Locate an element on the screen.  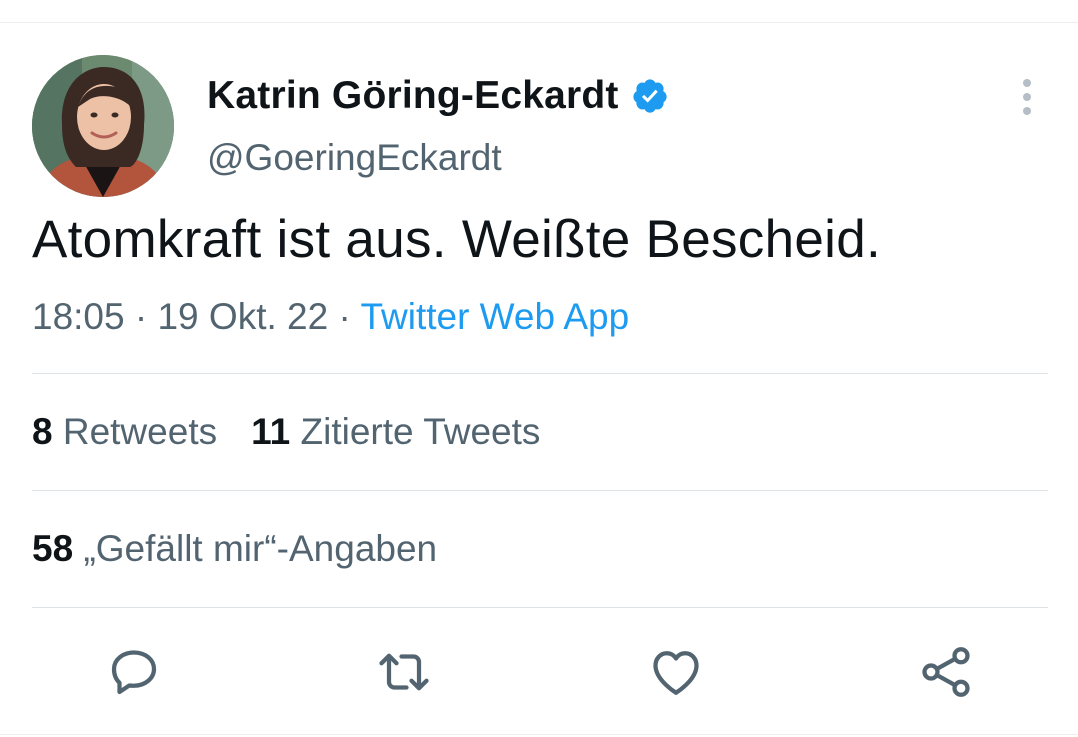
retweet-button is located at coordinates (404, 672).